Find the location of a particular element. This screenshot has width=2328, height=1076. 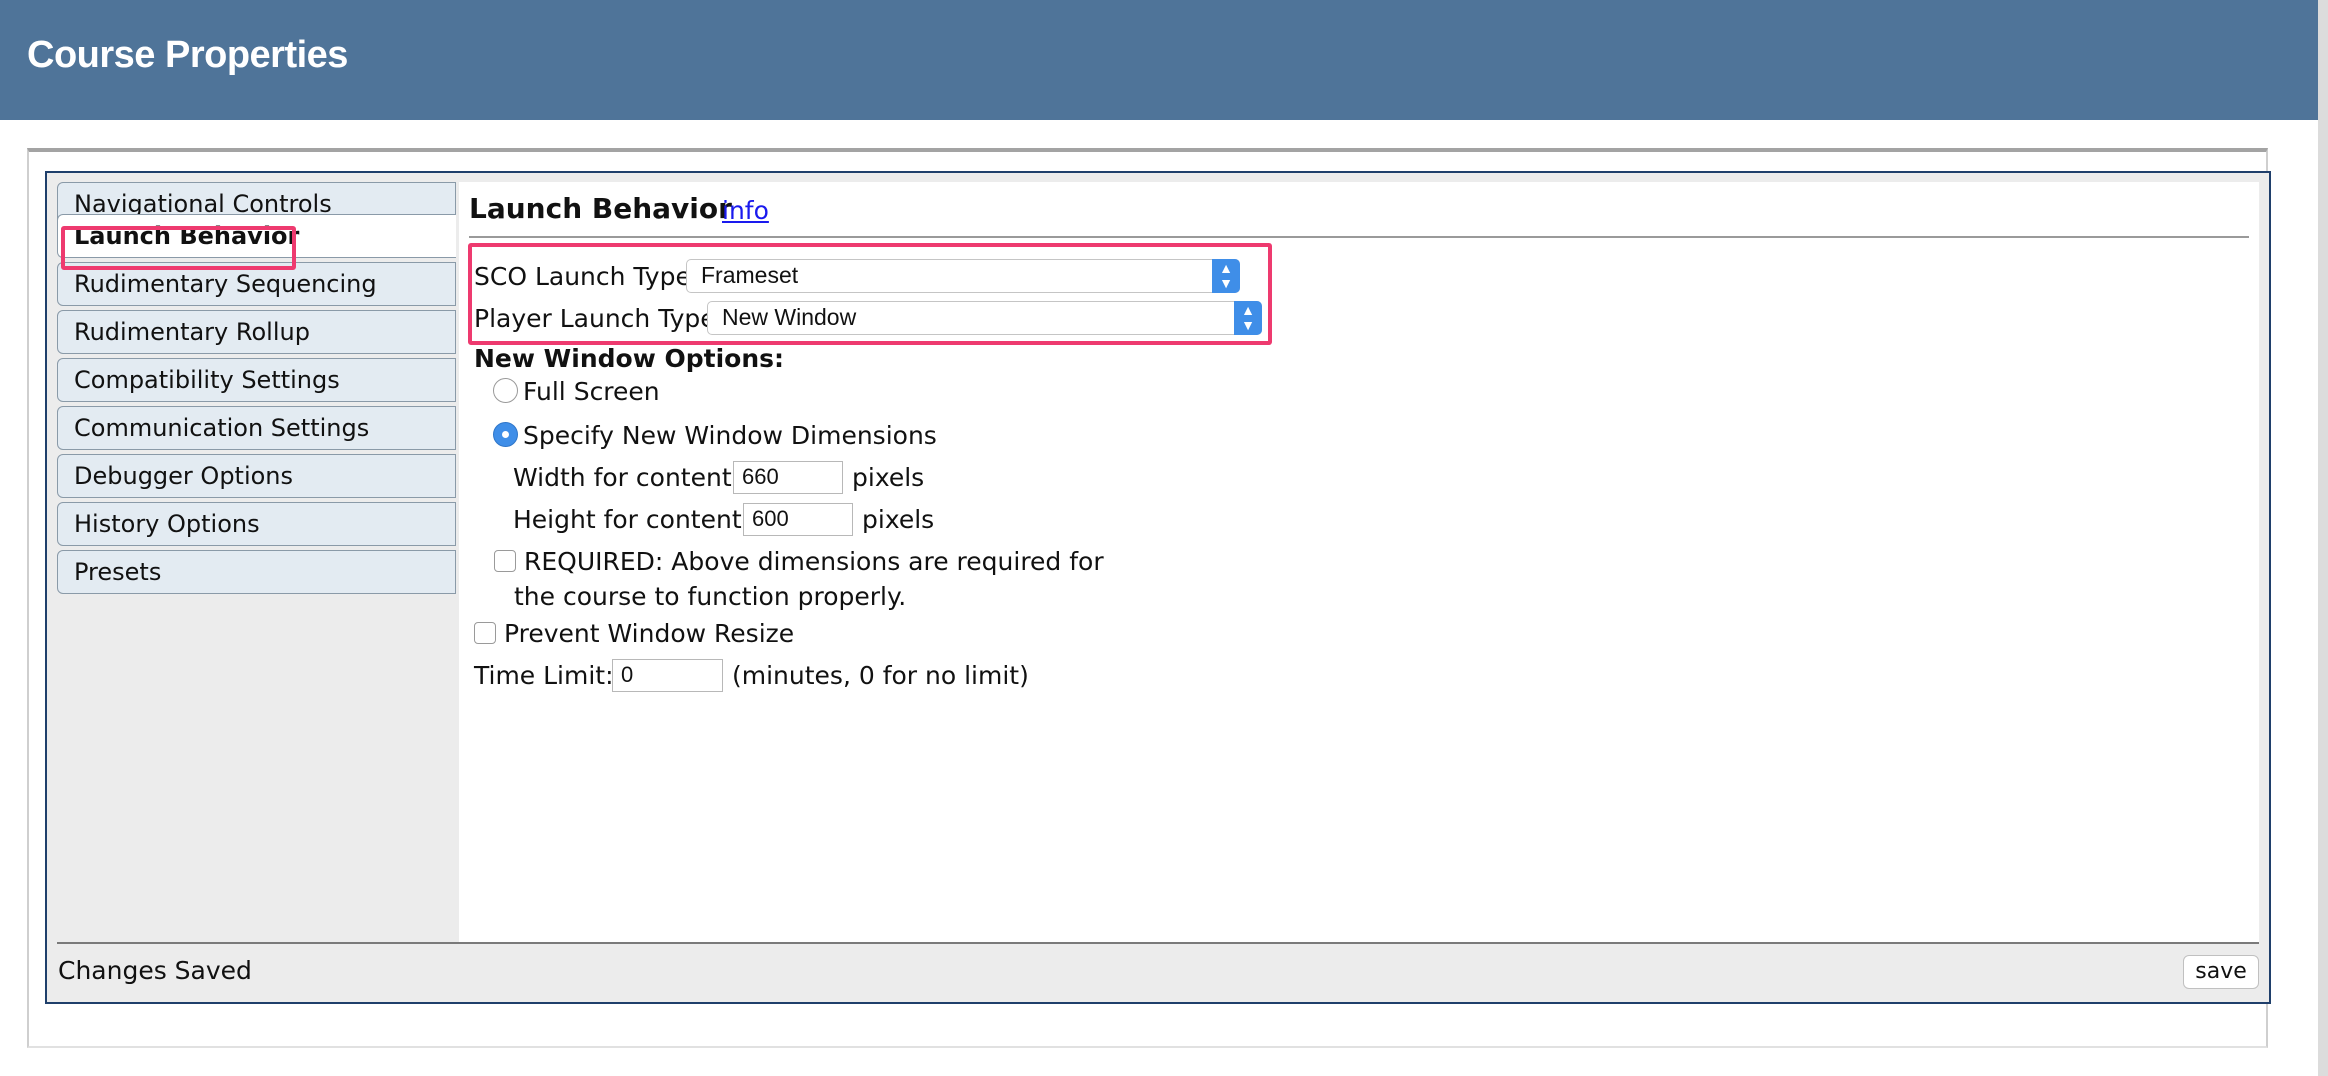

sidebar-item-debugger-options: Debugger Options is located at coordinates (256, 476).